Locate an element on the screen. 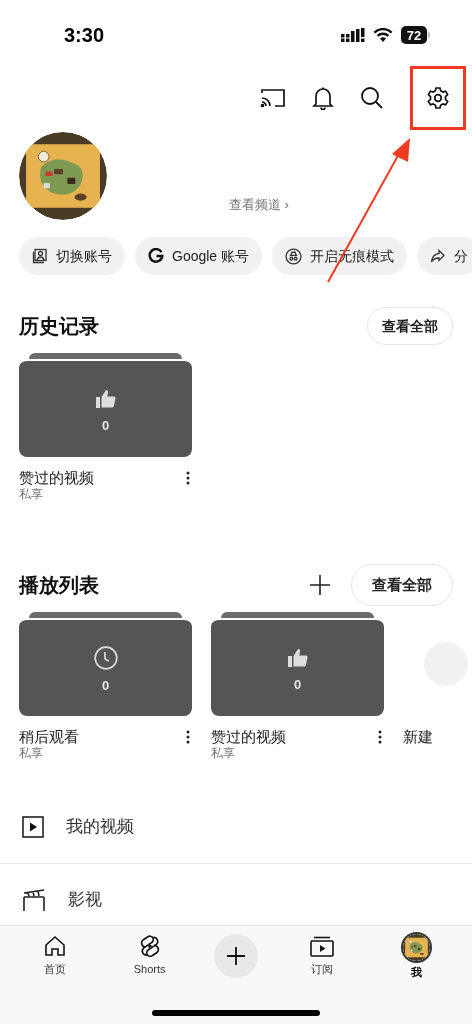  nav-tab: 我 is located at coordinates (416, 957).